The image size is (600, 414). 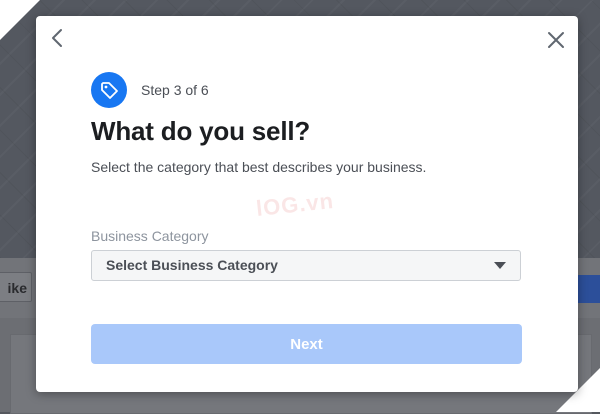 I want to click on step-label: Step 3 of 6, so click(x=175, y=90).